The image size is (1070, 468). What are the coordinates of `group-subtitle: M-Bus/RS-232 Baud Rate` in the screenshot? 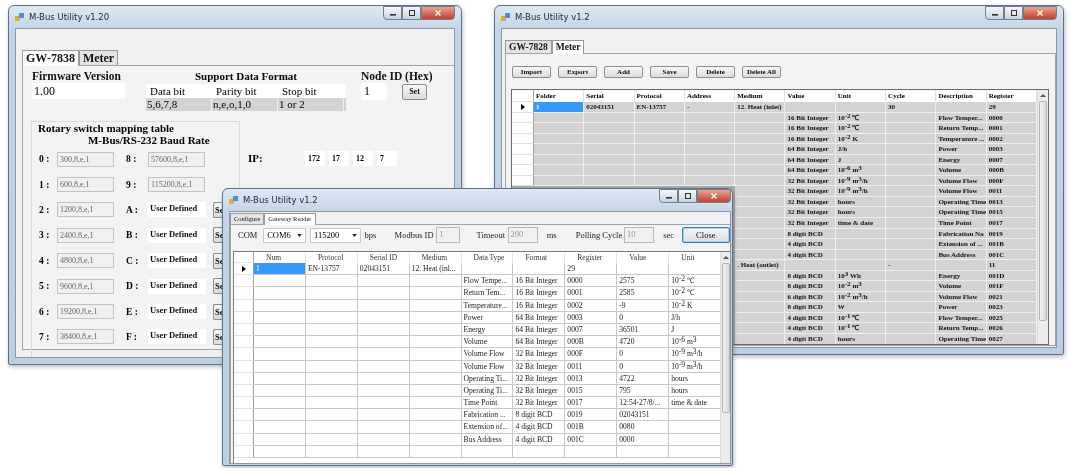 It's located at (149, 140).